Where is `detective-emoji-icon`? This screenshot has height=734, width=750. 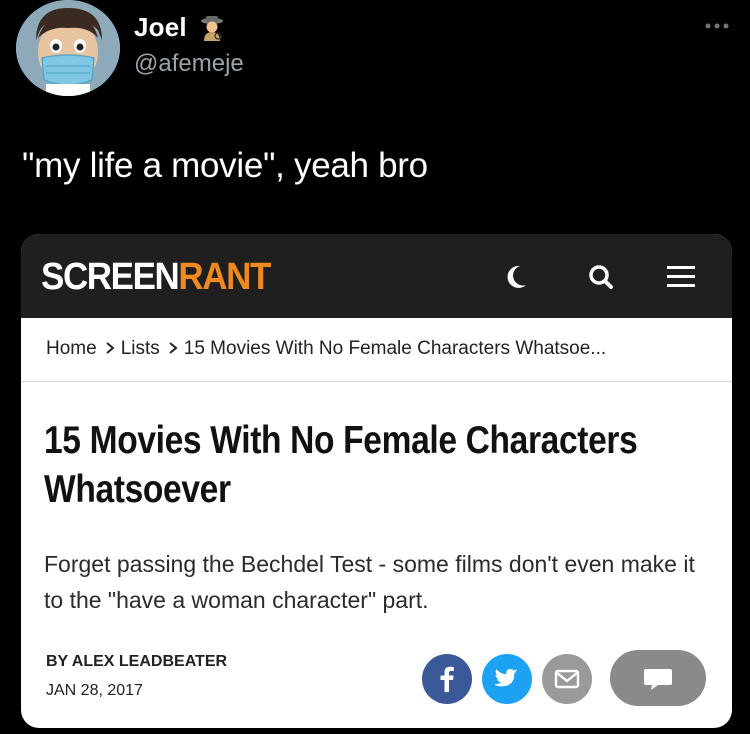
detective-emoji-icon is located at coordinates (212, 28).